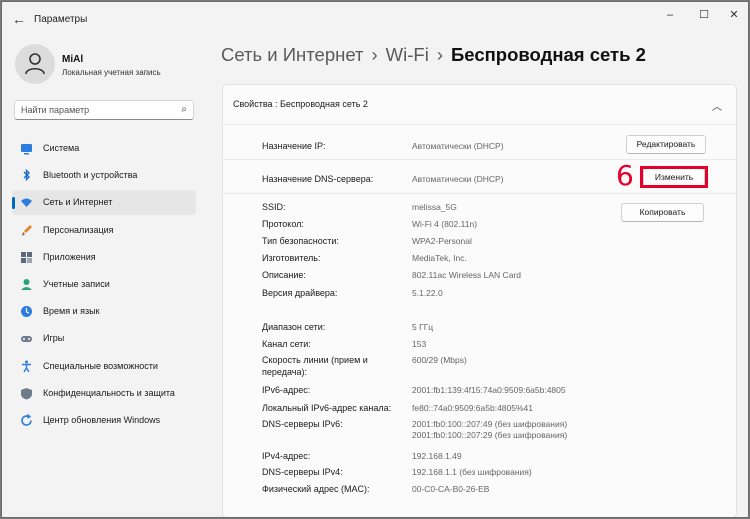 The image size is (750, 519). What do you see at coordinates (54, 338) in the screenshot?
I see `sidebar-item-label: Игры` at bounding box center [54, 338].